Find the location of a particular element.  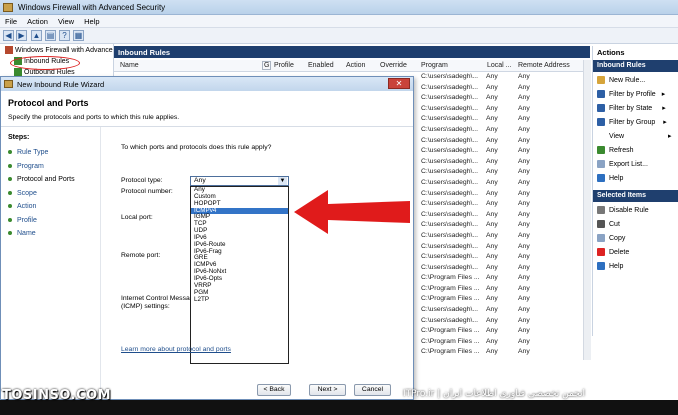

group-icon: G is located at coordinates (267, 65).